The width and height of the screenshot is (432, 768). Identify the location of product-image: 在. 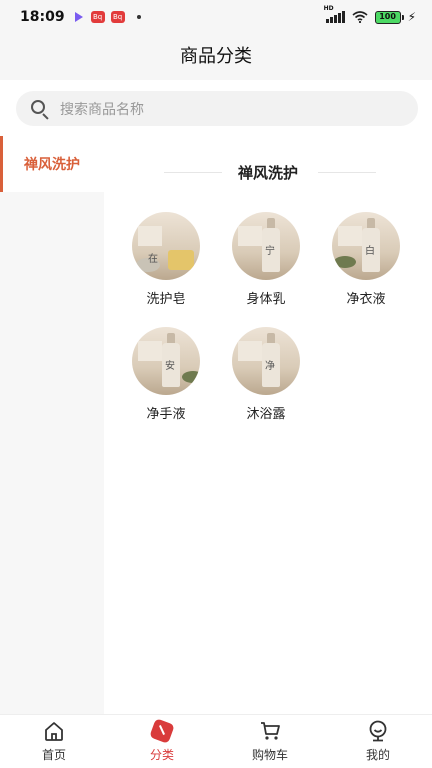
(166, 246).